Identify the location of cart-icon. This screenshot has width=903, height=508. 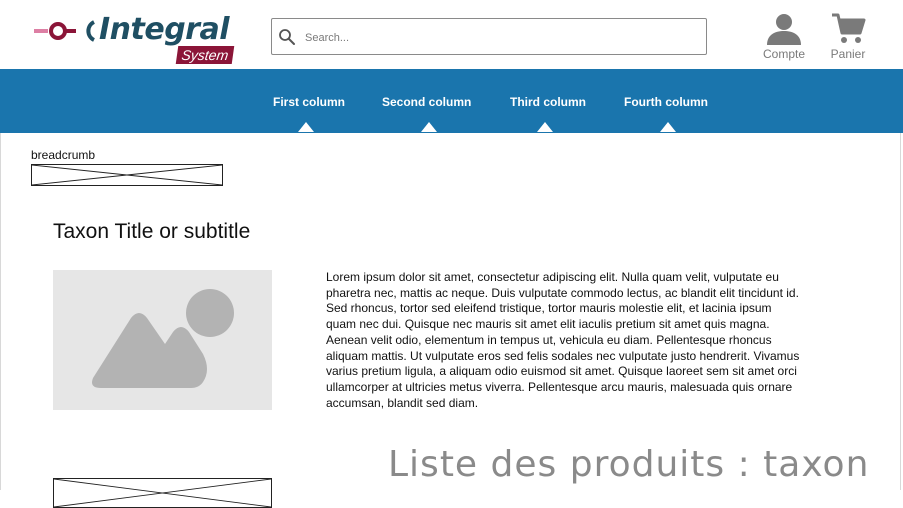
(849, 28).